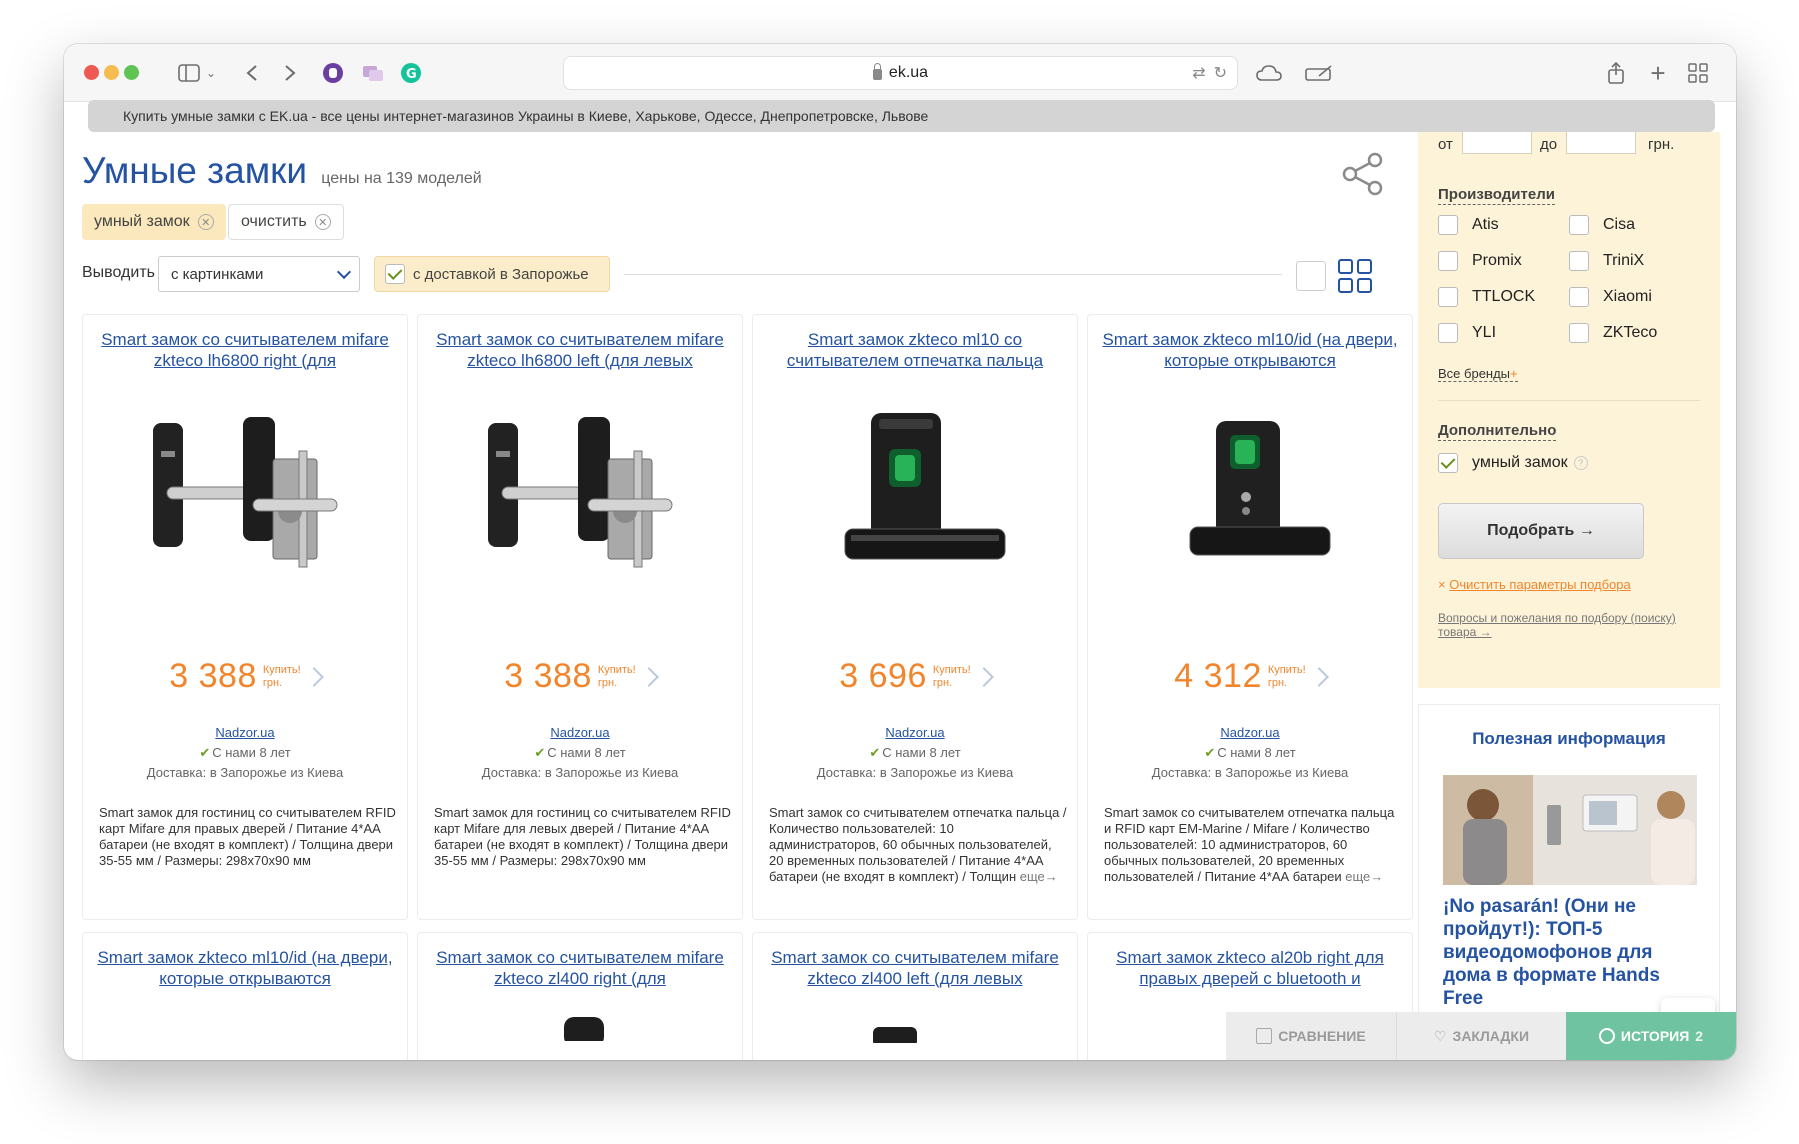 The width and height of the screenshot is (1799, 1144). Describe the element at coordinates (1480, 261) in the screenshot. I see `brand-option-promix: Promix` at that location.